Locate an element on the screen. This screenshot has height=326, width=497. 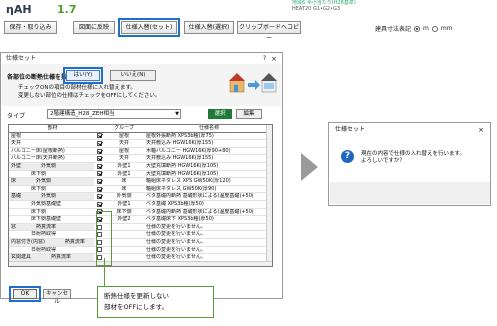
row-part: 玄関建具 熱貫流率 is located at coordinates (51, 257).